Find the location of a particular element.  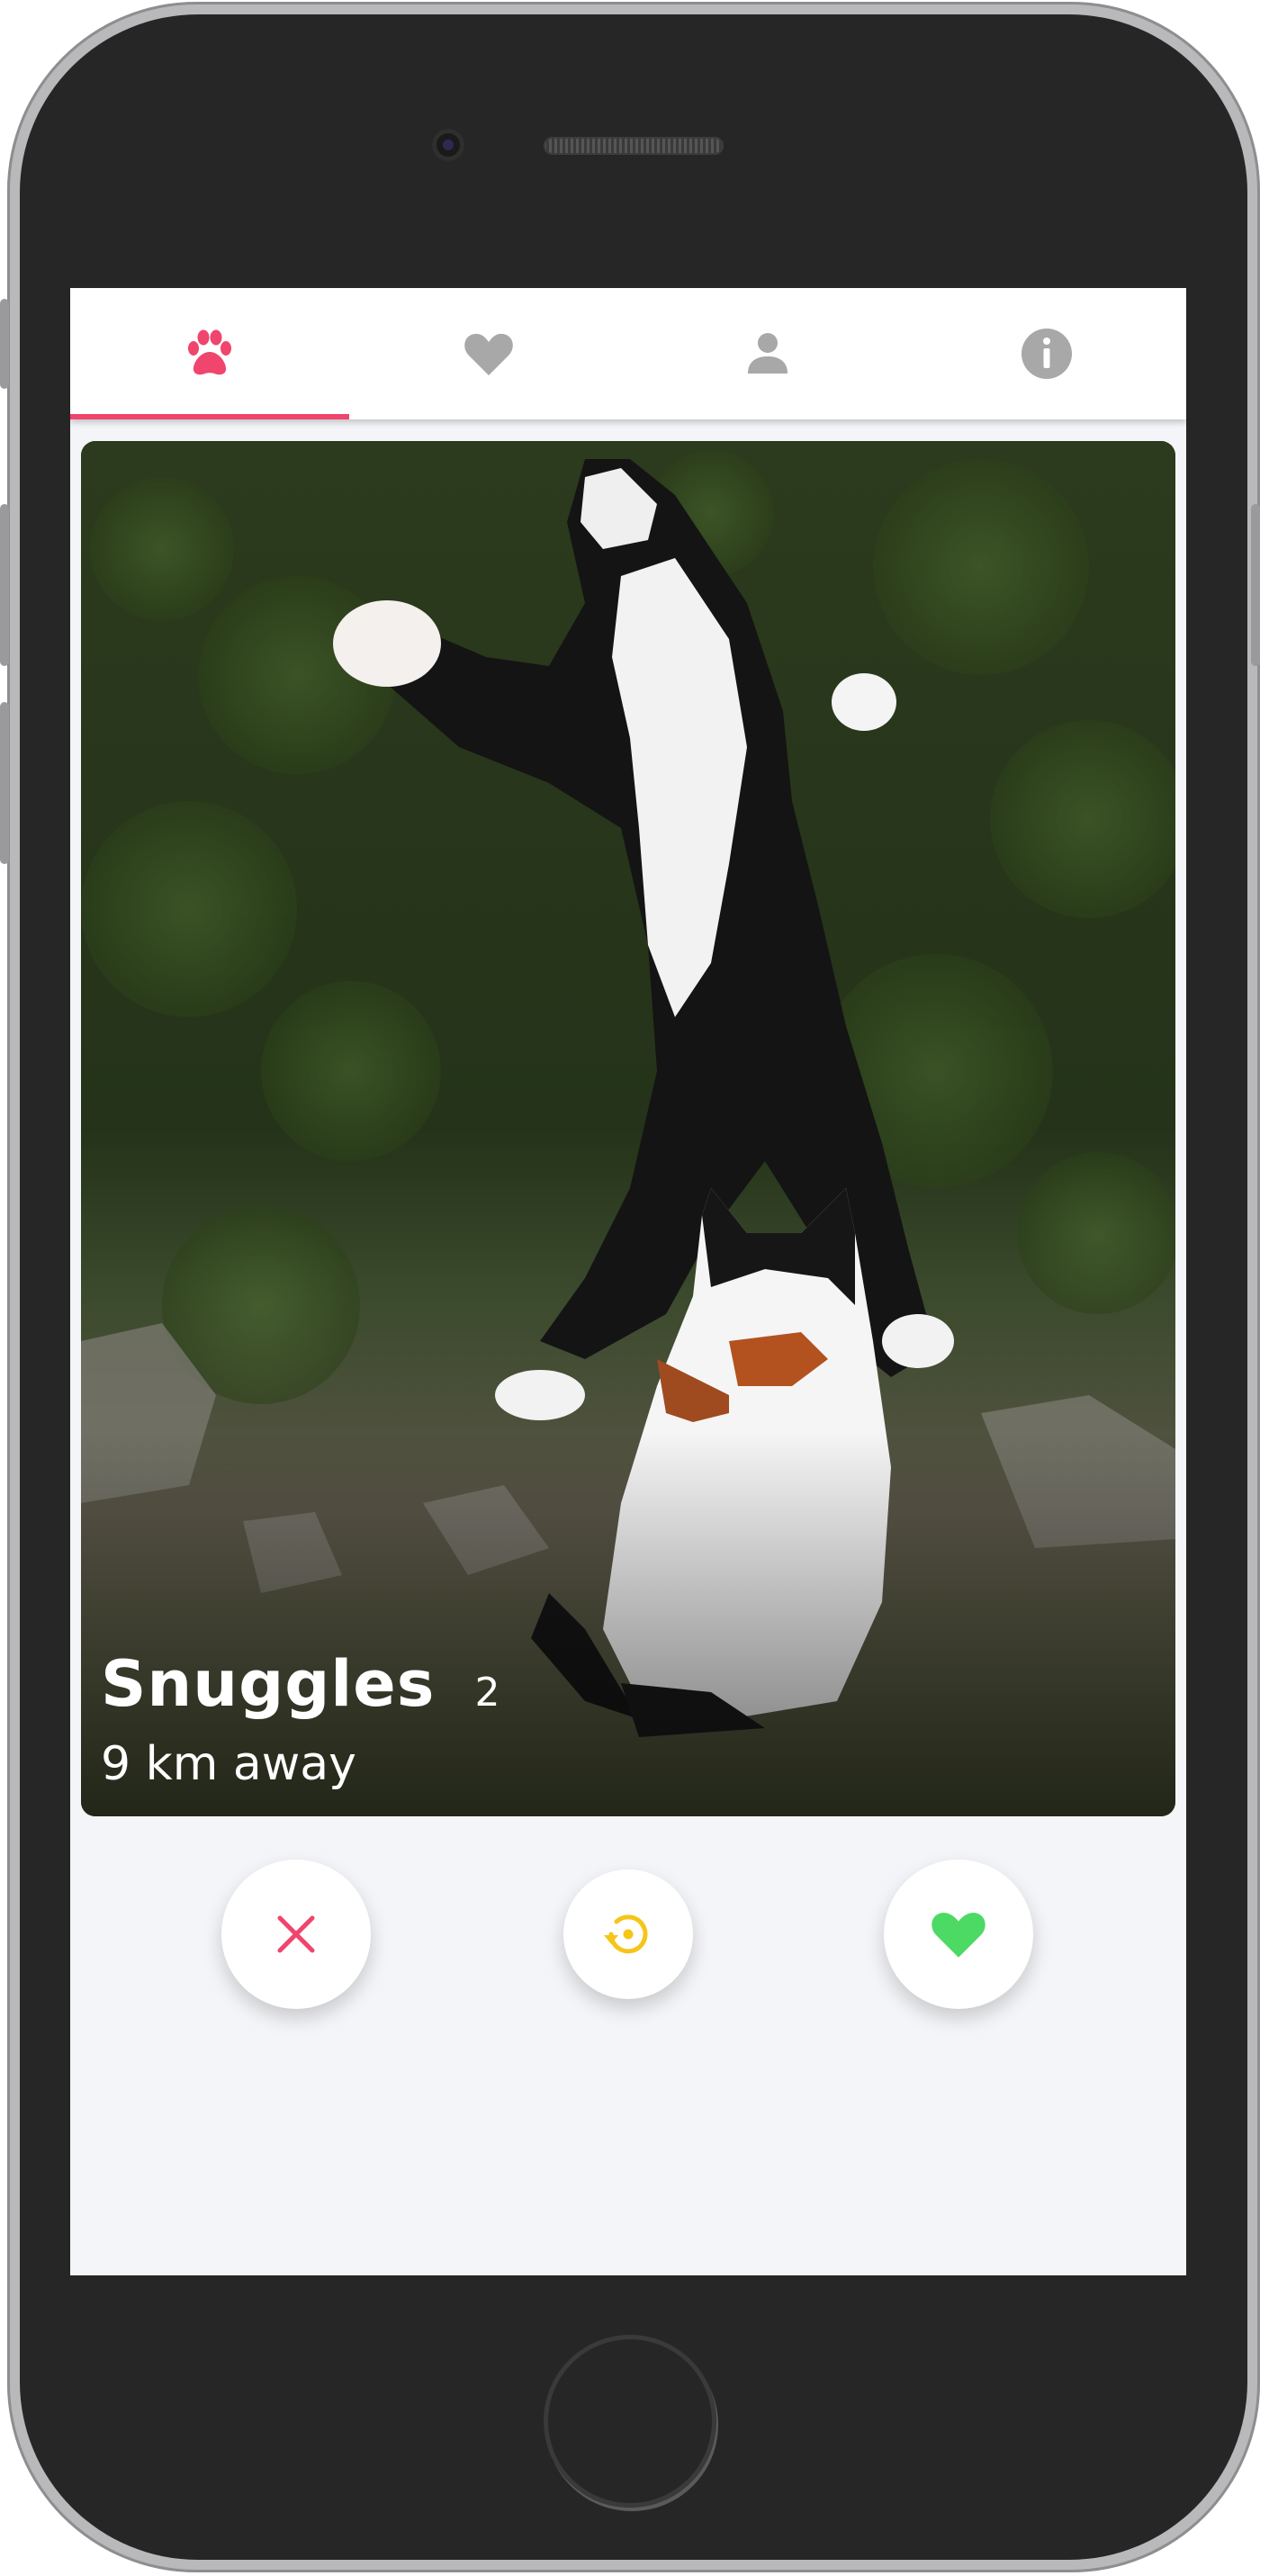

like-button is located at coordinates (958, 1934).